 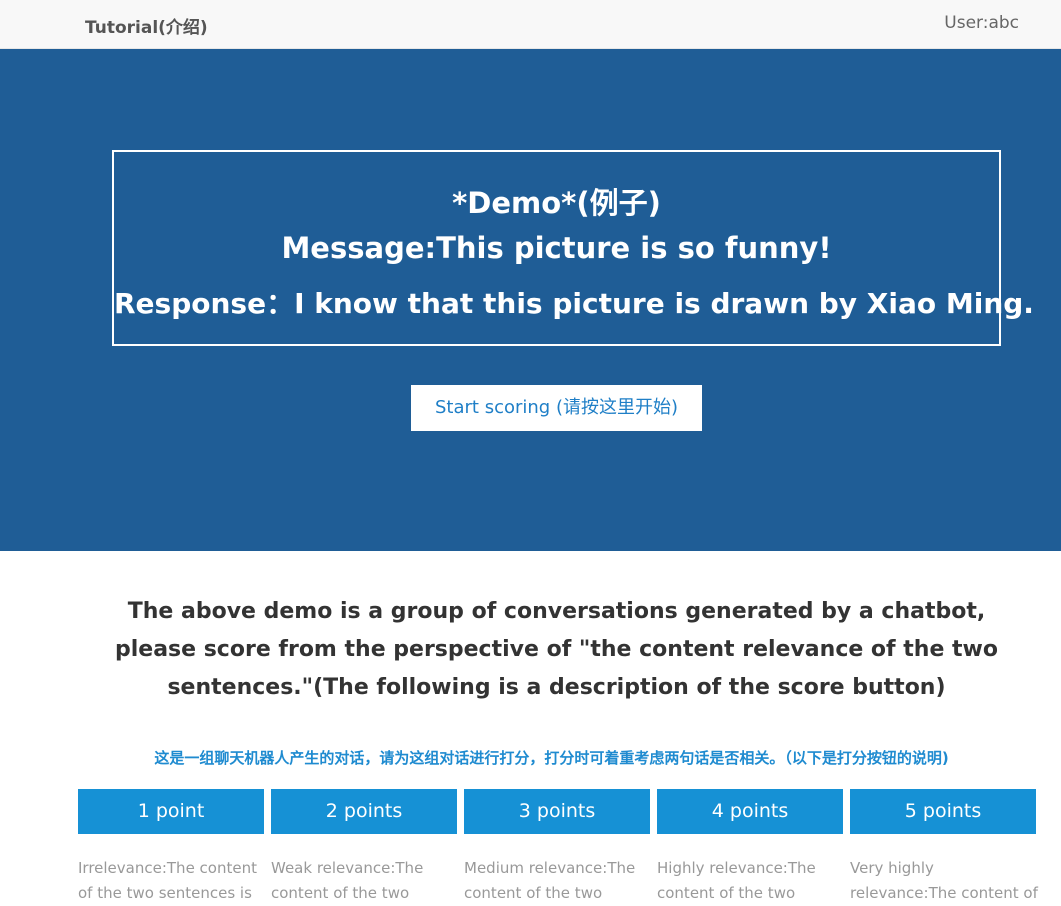 I want to click on navbar: Tutorial(介绍) User:abc, so click(x=530, y=24).